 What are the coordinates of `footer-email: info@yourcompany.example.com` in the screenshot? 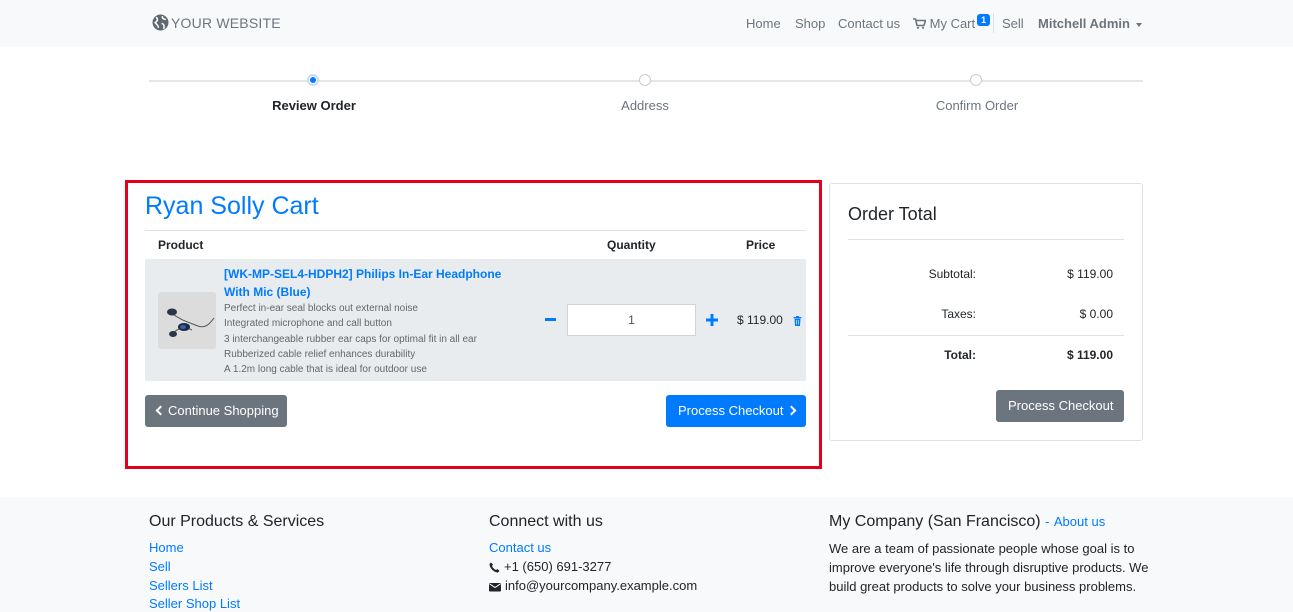 It's located at (593, 585).